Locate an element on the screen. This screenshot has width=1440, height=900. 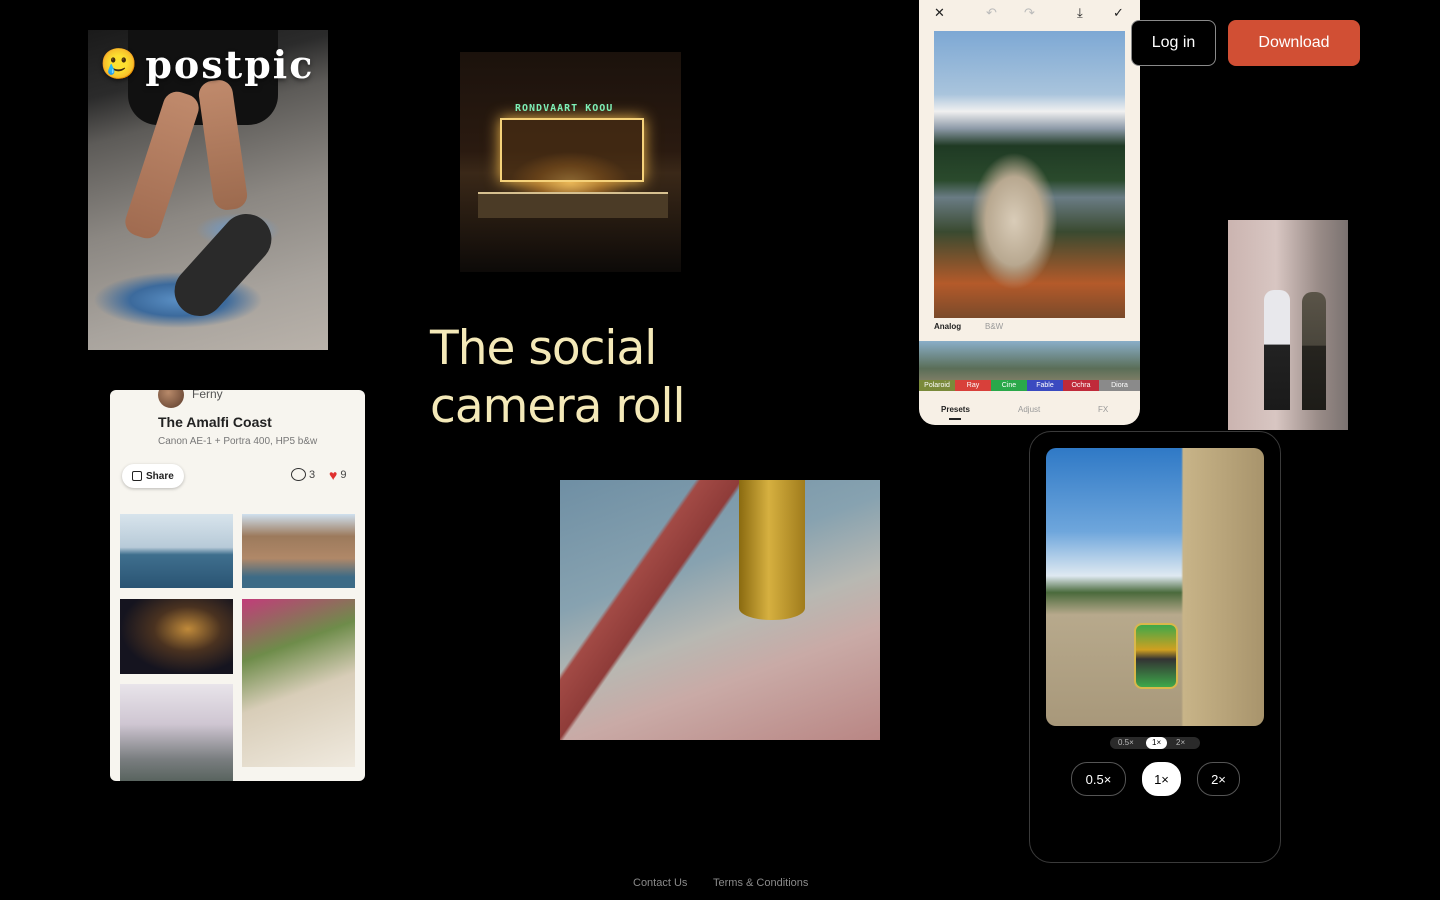
instagram-icon is located at coordinates (137, 476).